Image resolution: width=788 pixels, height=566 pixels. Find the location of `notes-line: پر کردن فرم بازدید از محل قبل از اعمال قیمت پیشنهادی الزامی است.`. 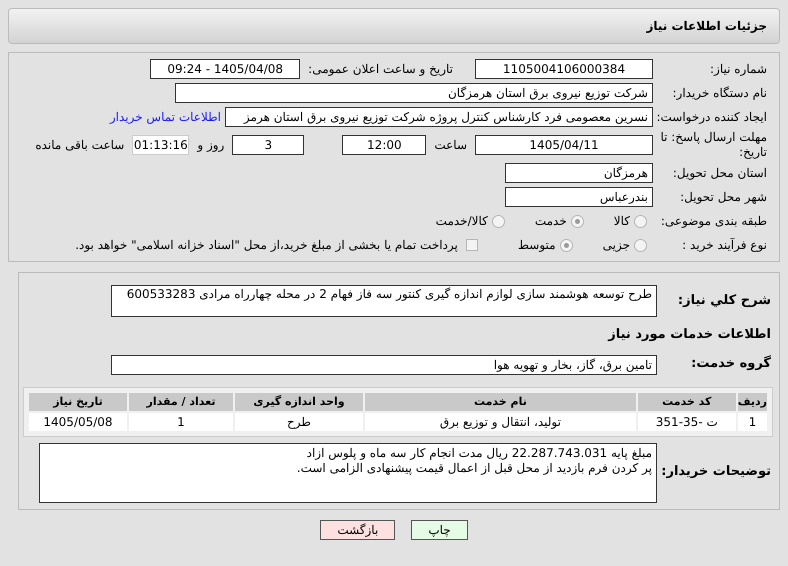

notes-line: پر کردن فرم بازدید از محل قبل از اعمال قیمت پیشنهادی الزامی است. is located at coordinates (474, 468).